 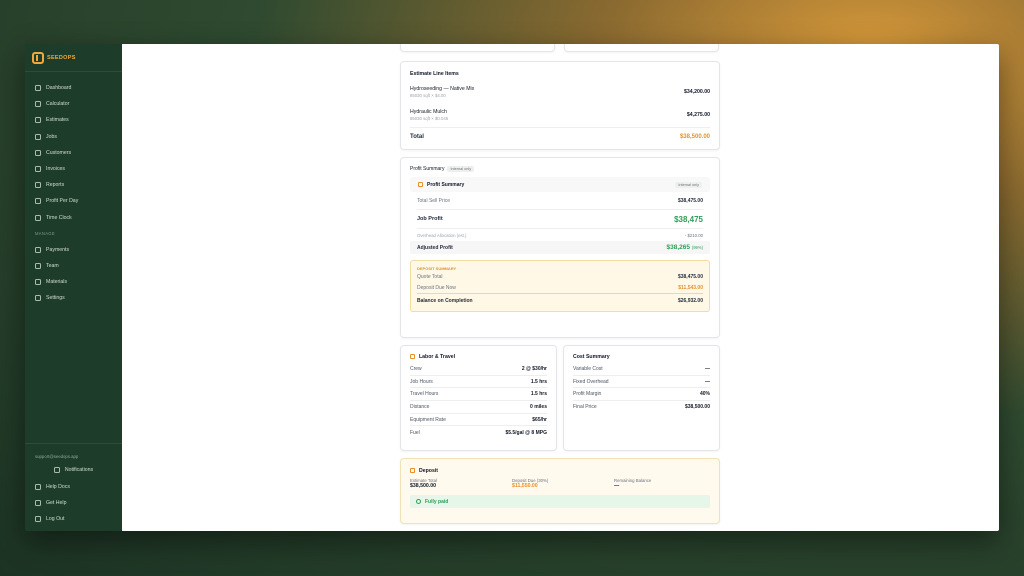 What do you see at coordinates (688, 219) in the screenshot?
I see `job-profit-value: $38,475` at bounding box center [688, 219].